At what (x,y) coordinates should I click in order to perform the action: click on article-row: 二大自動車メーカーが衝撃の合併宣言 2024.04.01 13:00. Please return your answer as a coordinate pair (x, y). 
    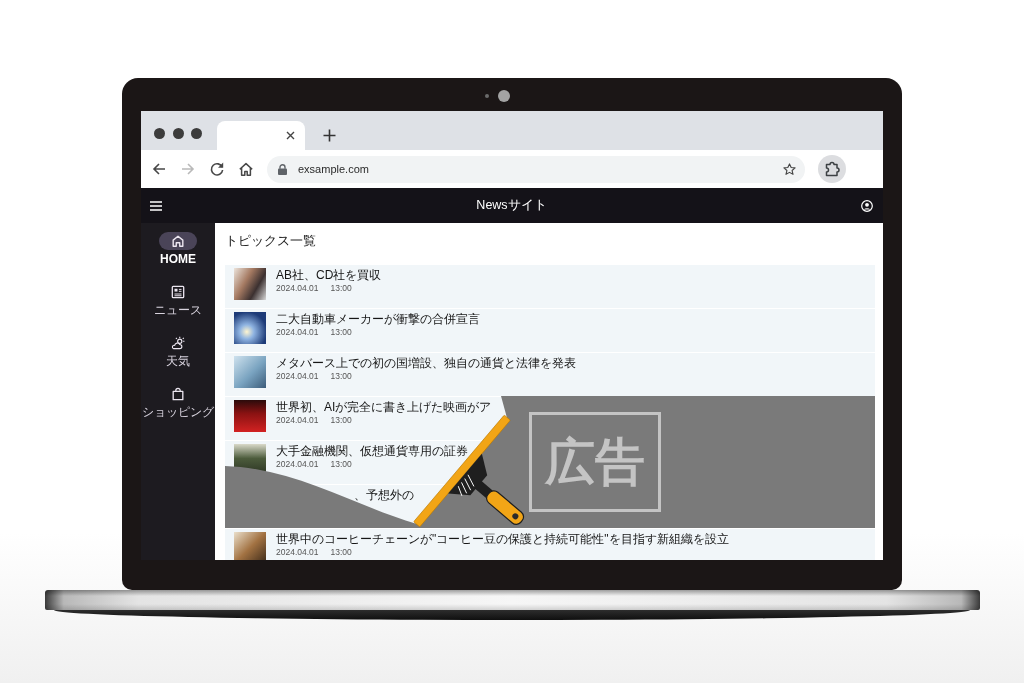
    Looking at the image, I should click on (550, 330).